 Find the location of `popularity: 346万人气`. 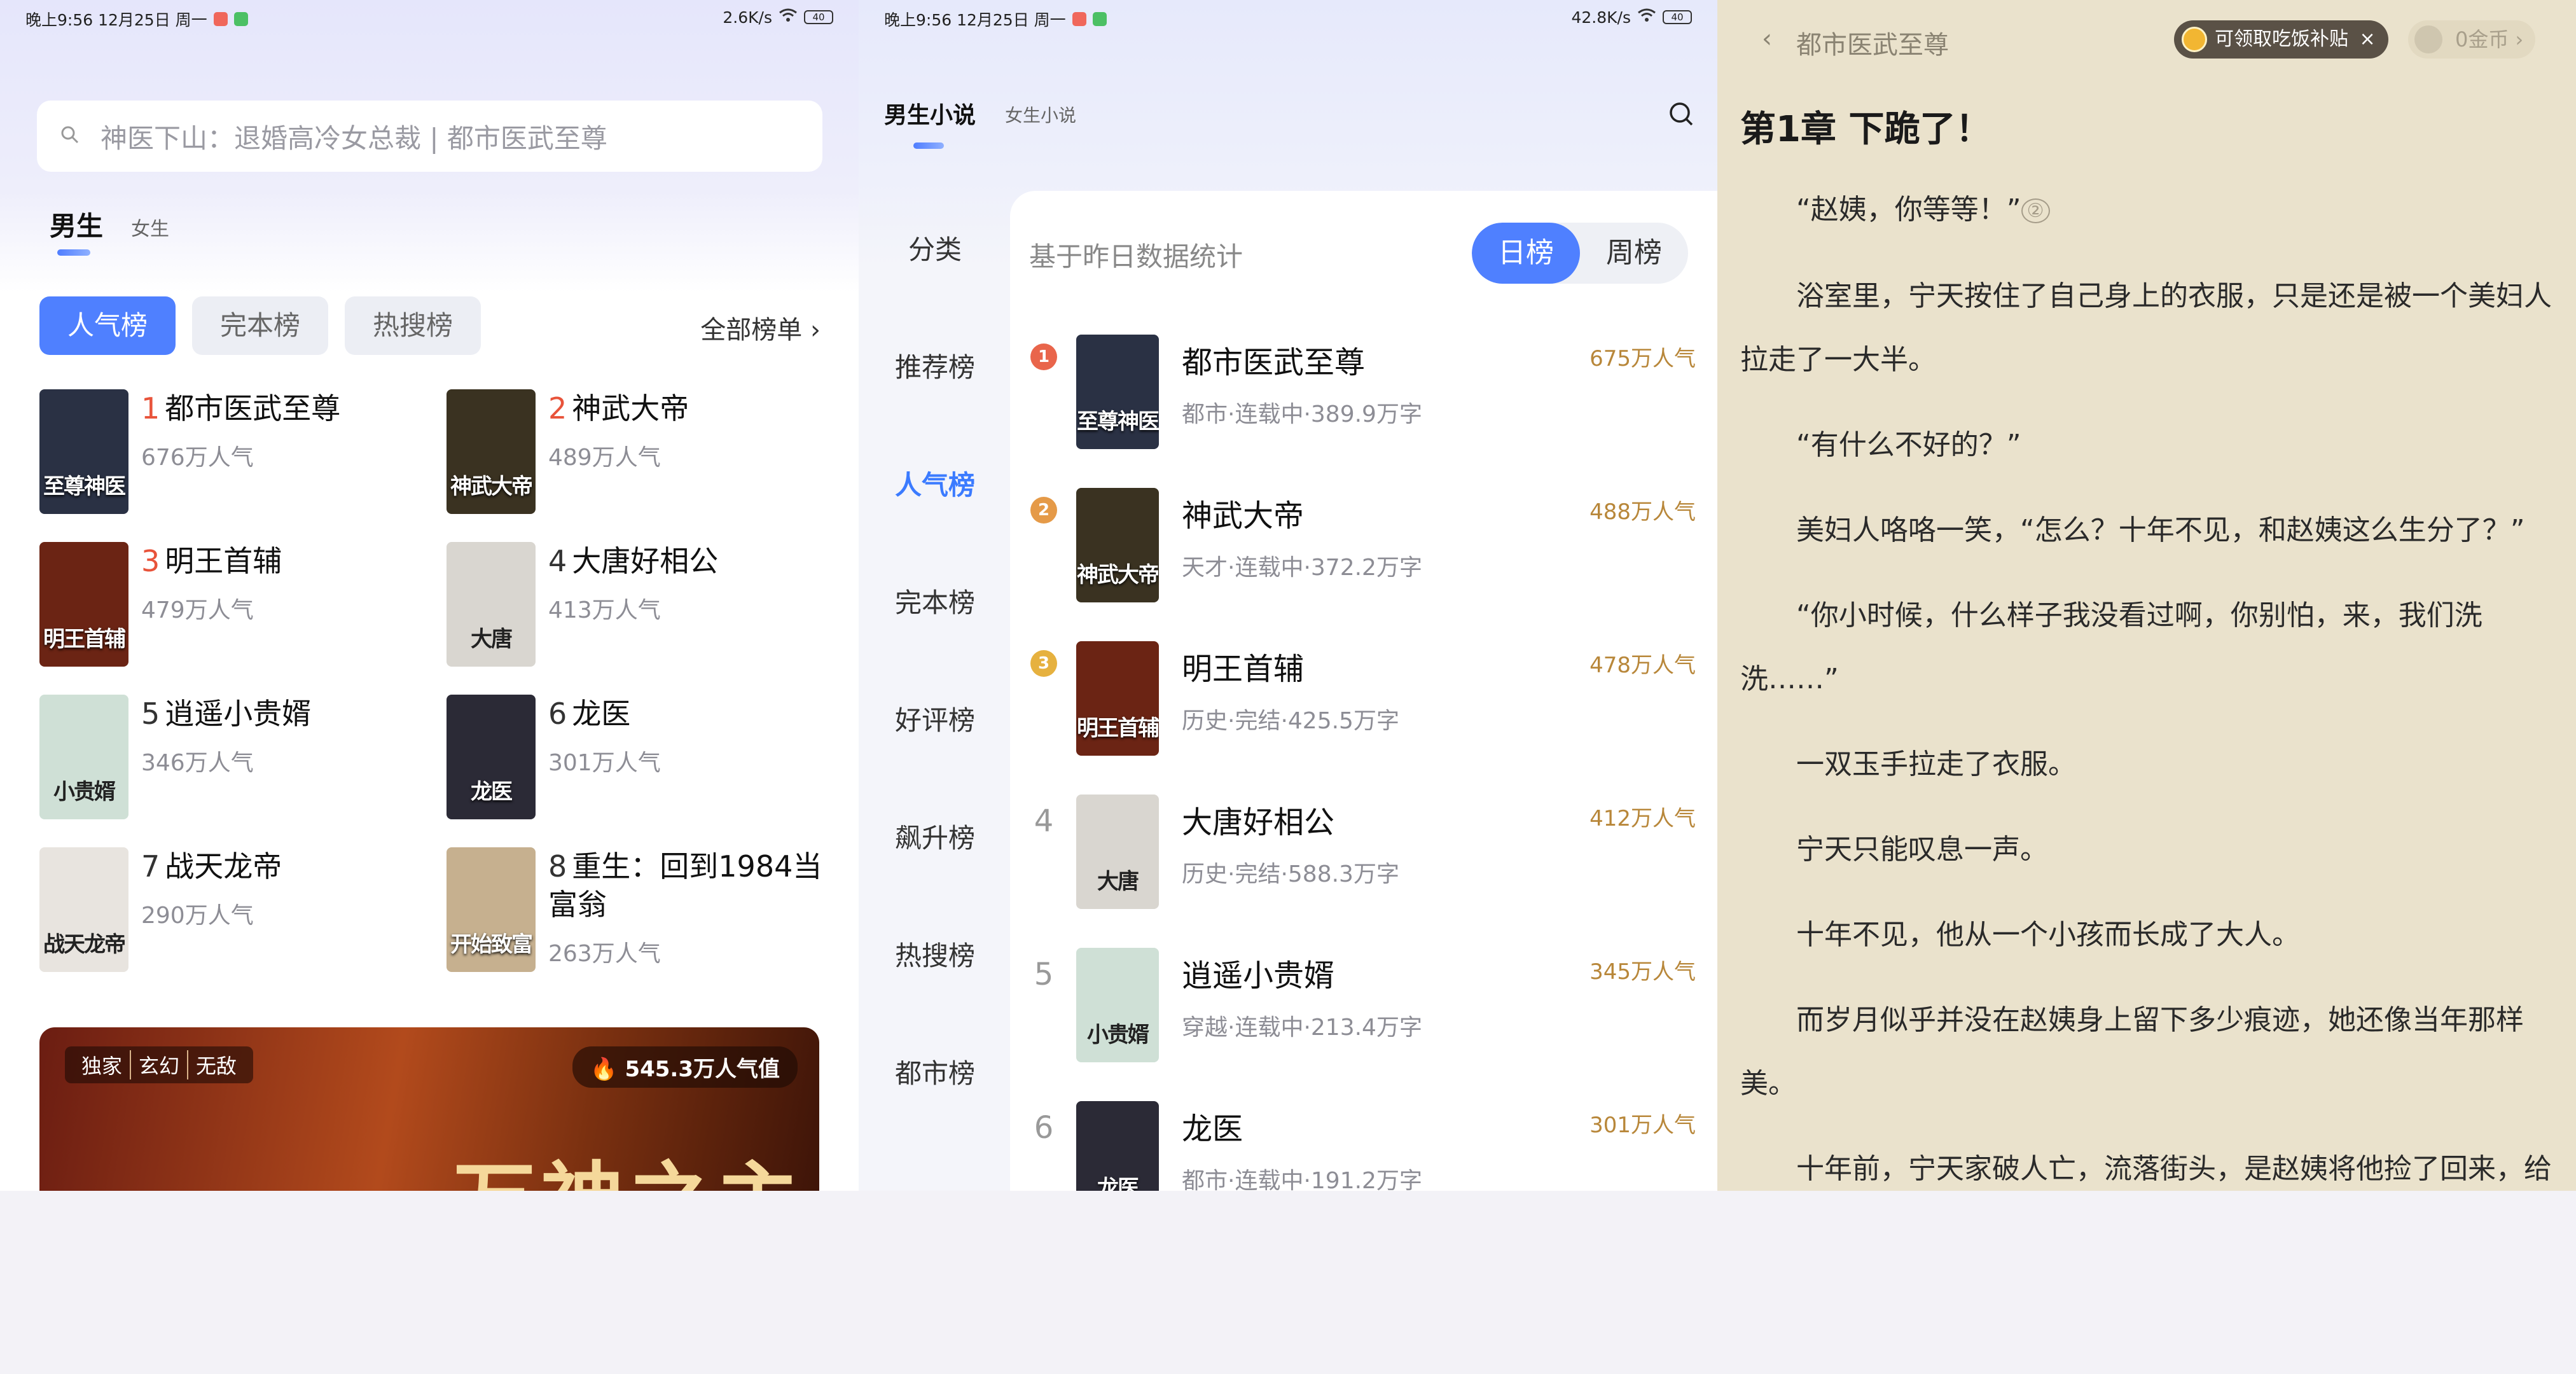

popularity: 346万人气 is located at coordinates (197, 763).